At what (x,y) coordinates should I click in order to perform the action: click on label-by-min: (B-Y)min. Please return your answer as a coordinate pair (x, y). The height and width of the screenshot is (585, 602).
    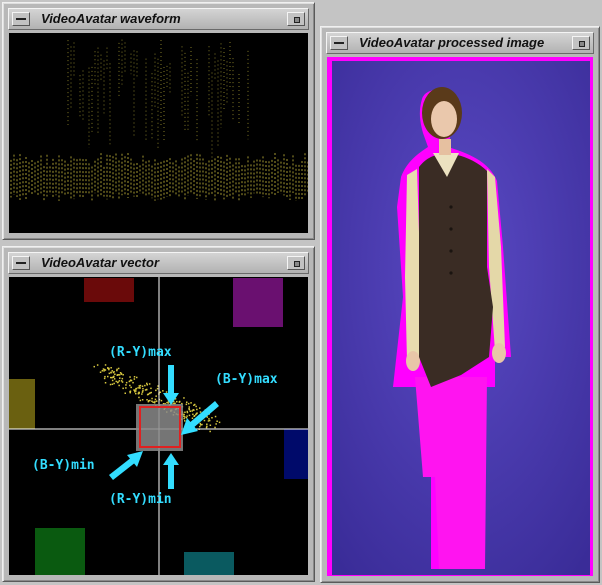
    Looking at the image, I should click on (63, 465).